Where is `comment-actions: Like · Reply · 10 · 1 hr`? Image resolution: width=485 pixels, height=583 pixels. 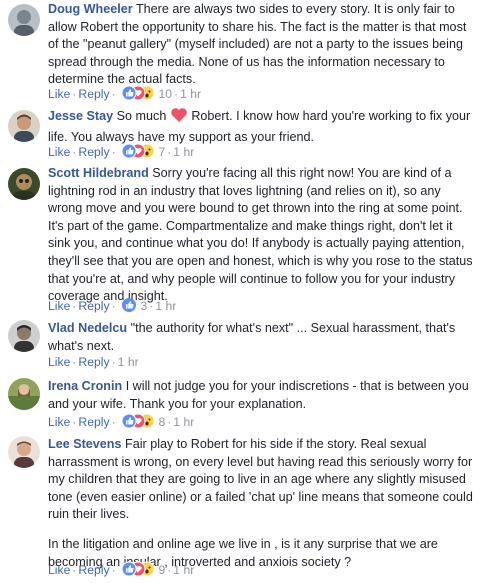
comment-actions: Like · Reply · 10 · 1 hr is located at coordinates (125, 93).